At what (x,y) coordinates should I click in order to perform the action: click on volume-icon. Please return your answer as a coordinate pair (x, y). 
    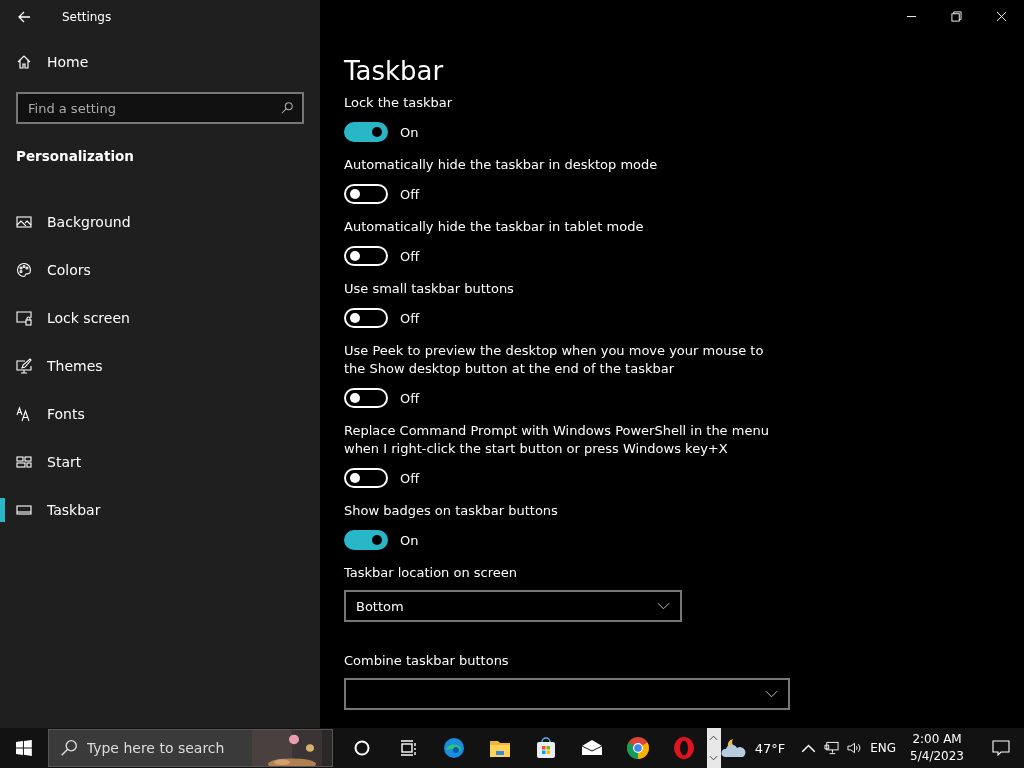
    Looking at the image, I should click on (855, 748).